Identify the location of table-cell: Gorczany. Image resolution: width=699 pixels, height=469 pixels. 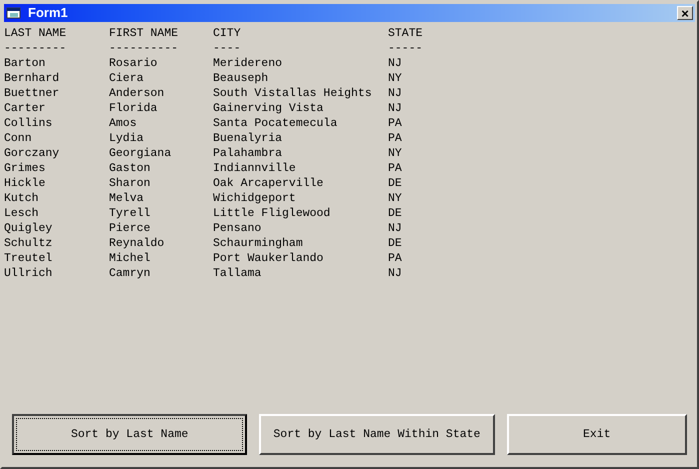
(32, 153).